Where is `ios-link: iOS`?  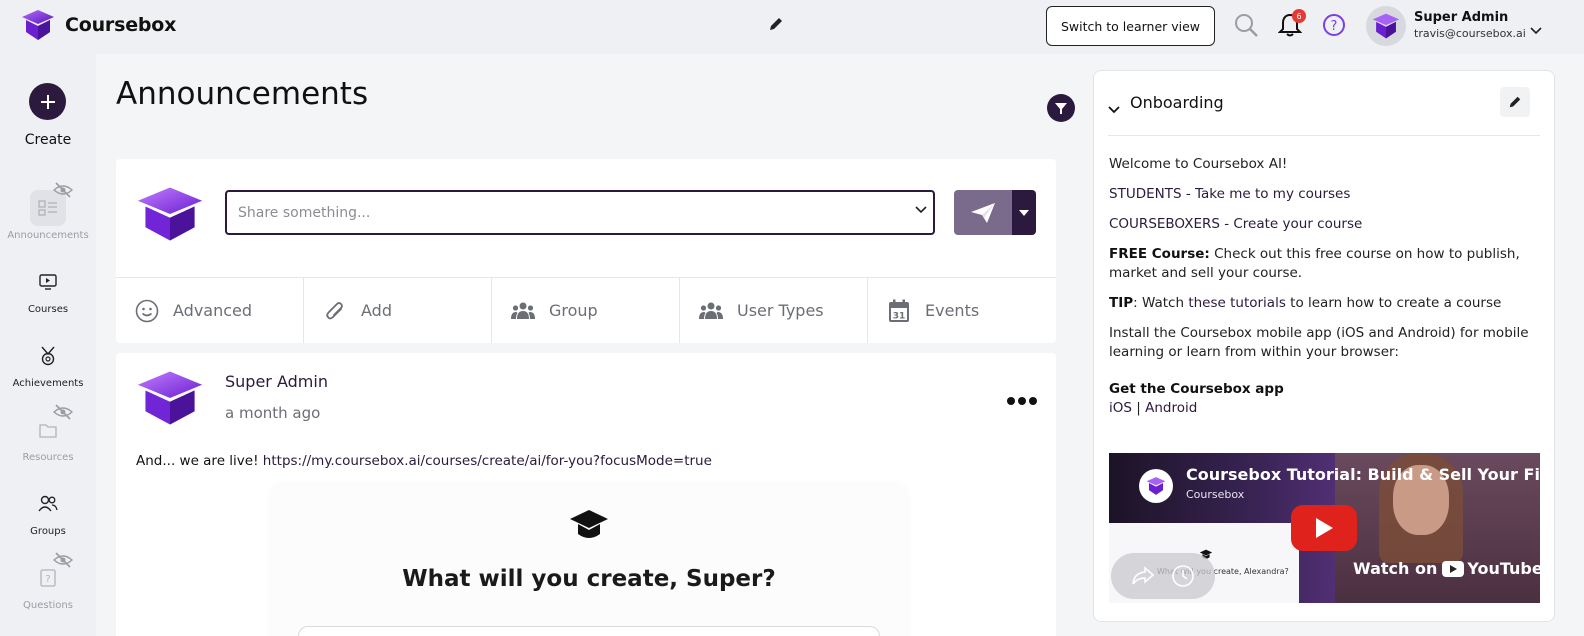
ios-link: iOS is located at coordinates (1120, 408).